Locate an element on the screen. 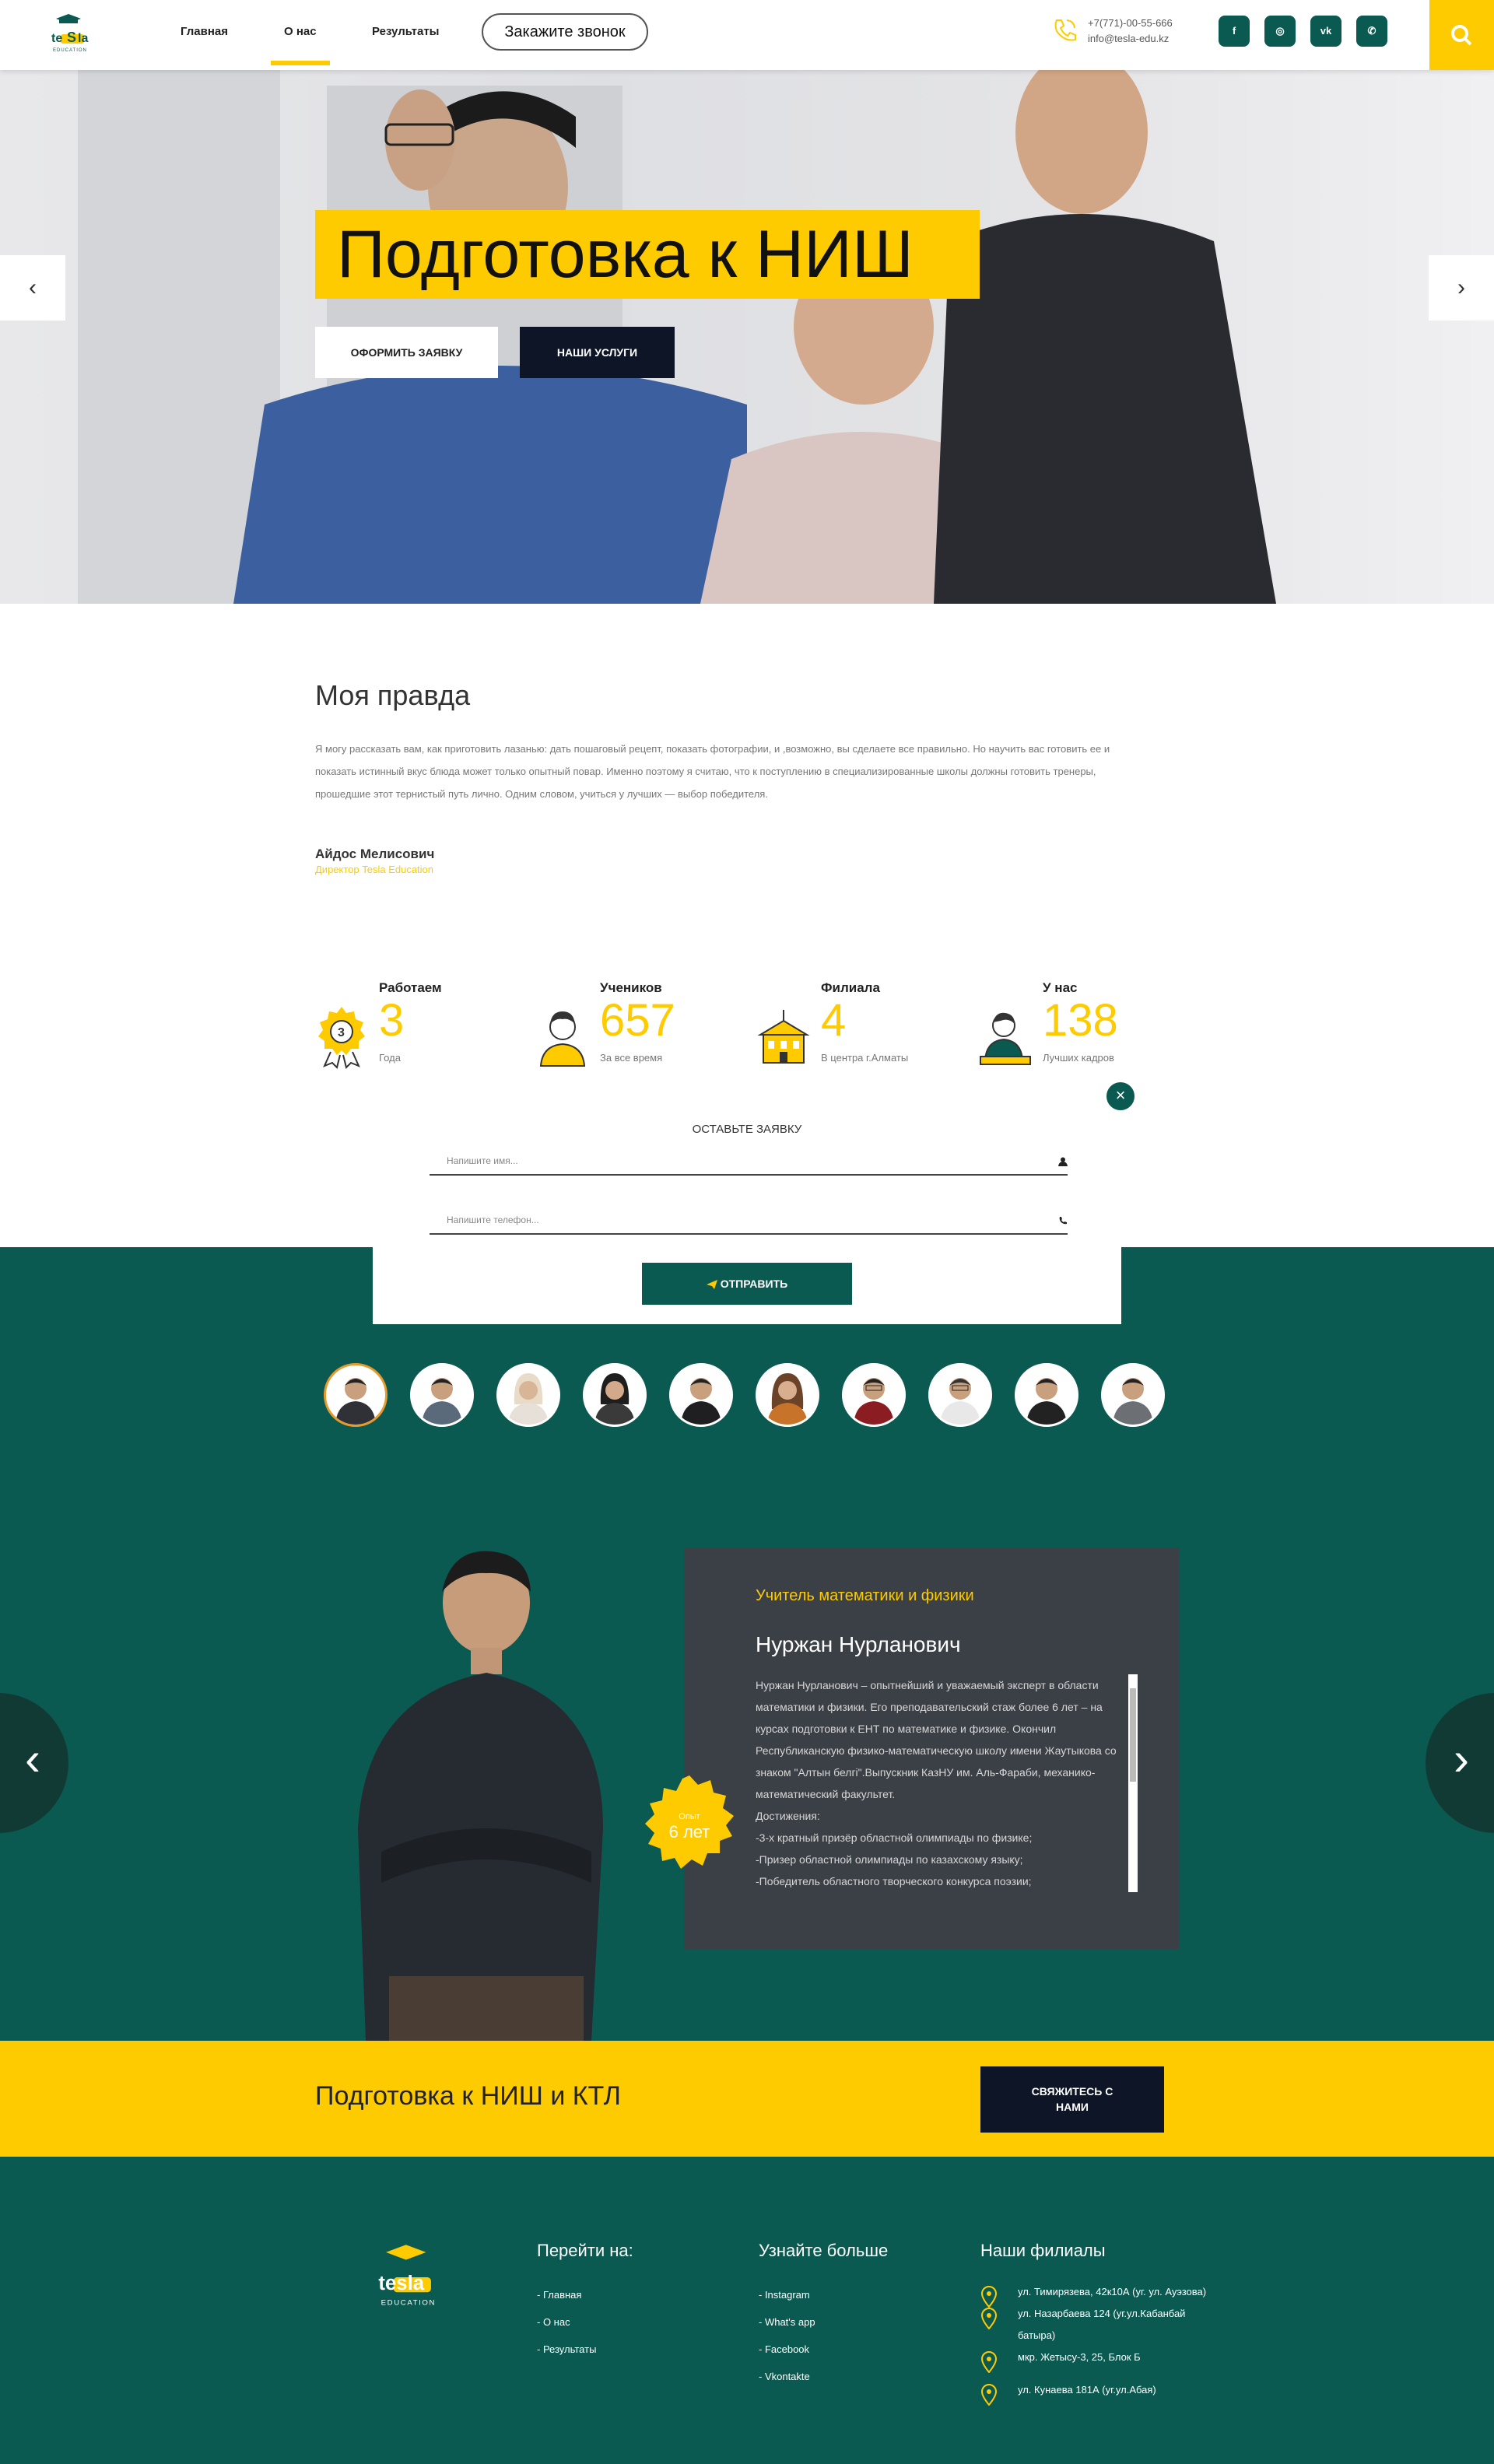 The image size is (1494, 2464). search-icon is located at coordinates (1461, 35).